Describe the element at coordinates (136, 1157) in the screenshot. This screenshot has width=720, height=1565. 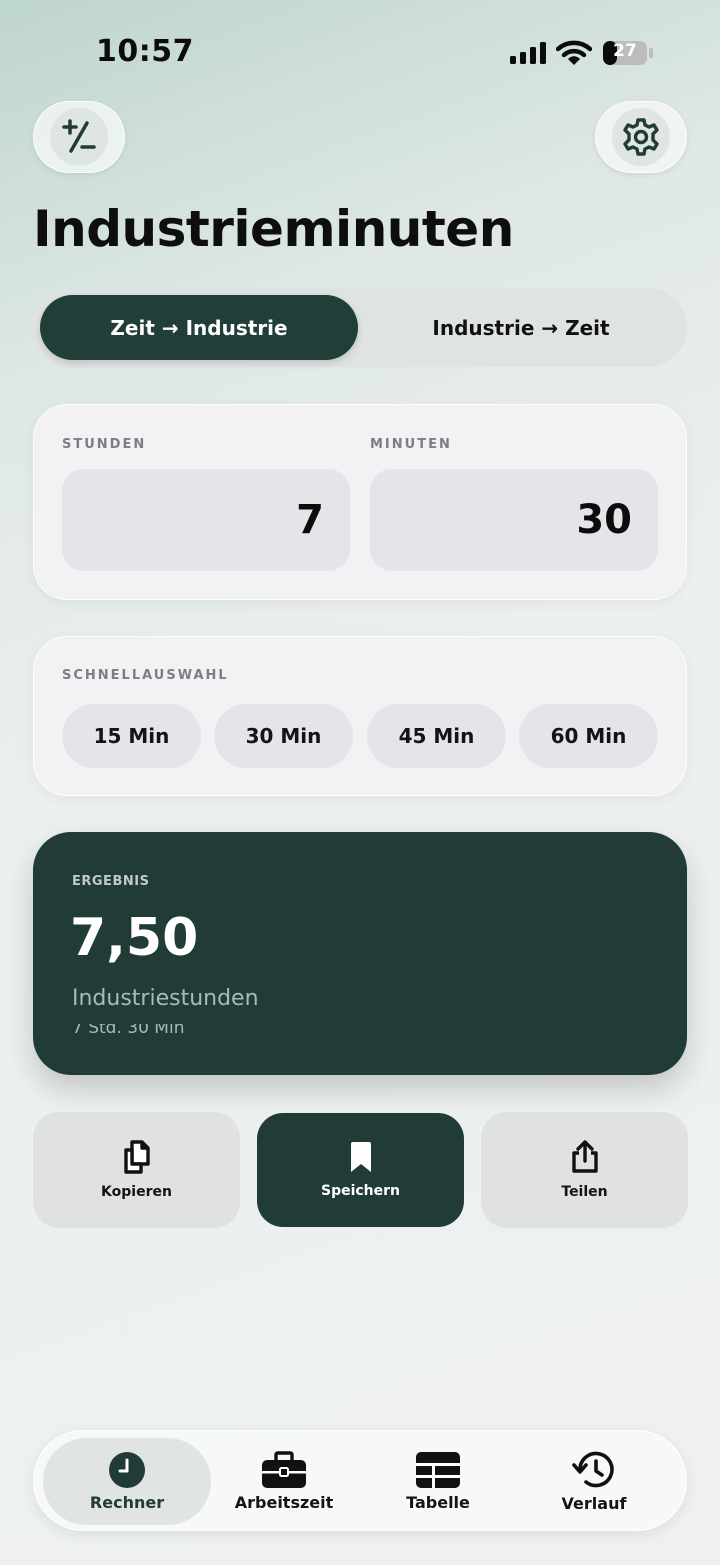
I see `copy-icon` at that location.